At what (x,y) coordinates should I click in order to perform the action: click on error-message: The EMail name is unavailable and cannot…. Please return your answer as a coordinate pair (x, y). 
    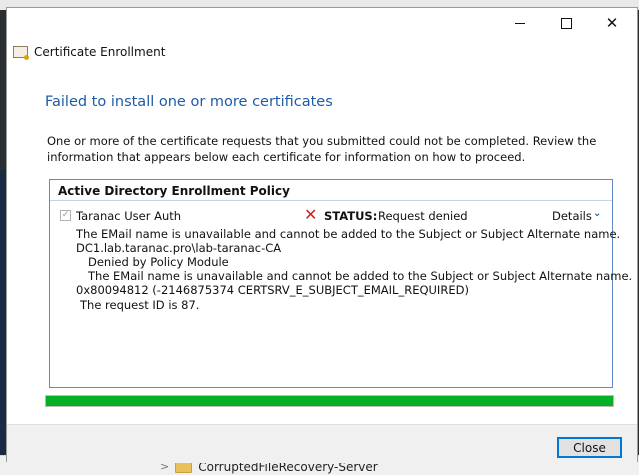
    Looking at the image, I should click on (348, 234).